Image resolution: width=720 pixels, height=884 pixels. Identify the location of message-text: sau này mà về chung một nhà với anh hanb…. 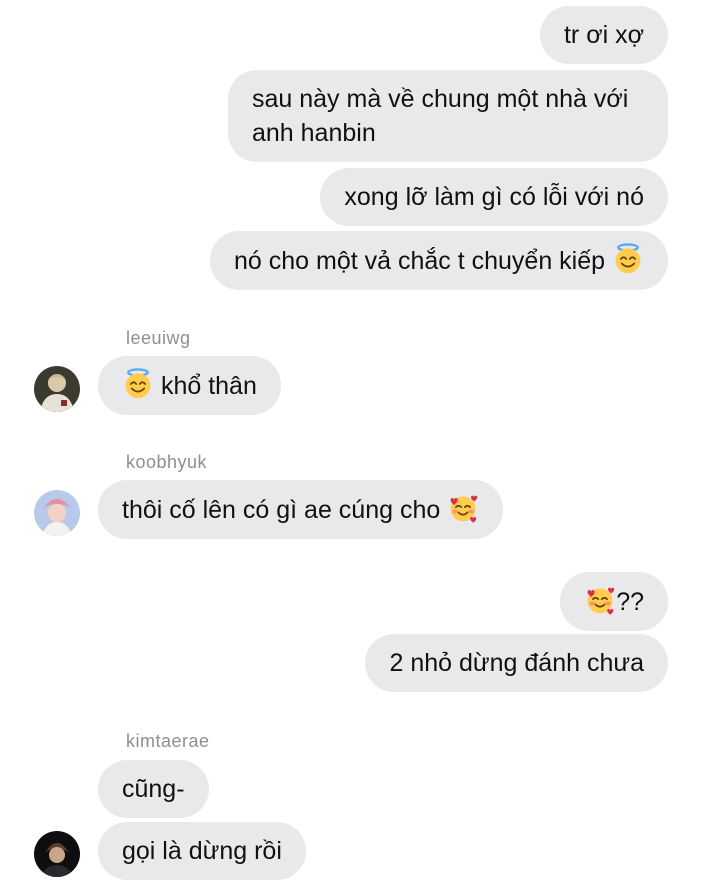
(440, 116).